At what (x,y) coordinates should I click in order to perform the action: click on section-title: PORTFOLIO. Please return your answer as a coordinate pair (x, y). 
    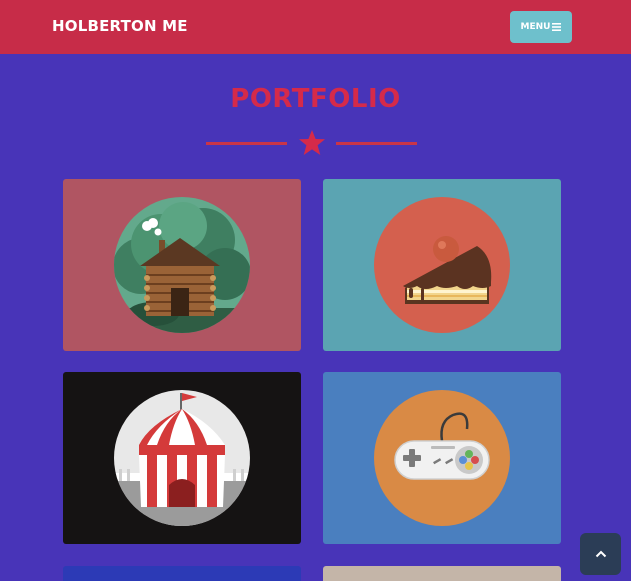
    Looking at the image, I should click on (315, 99).